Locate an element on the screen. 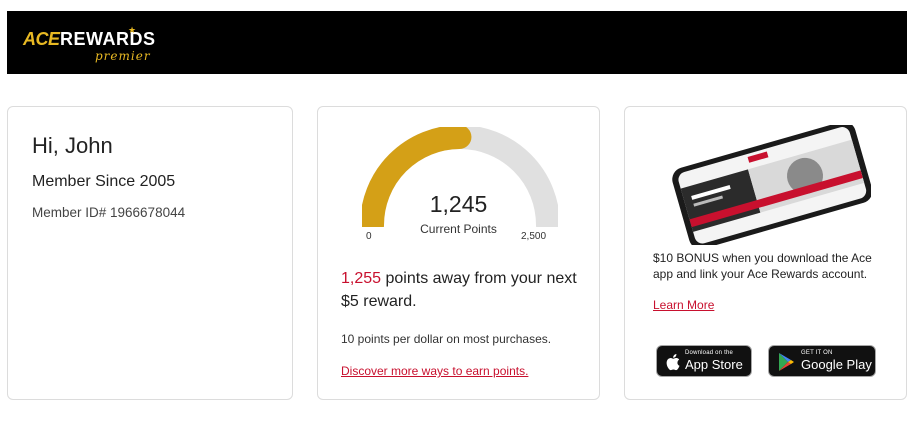 Image resolution: width=917 pixels, height=423 pixels. ace-rewards-logo: ACE REWARDS ★ premier is located at coordinates (93, 43).